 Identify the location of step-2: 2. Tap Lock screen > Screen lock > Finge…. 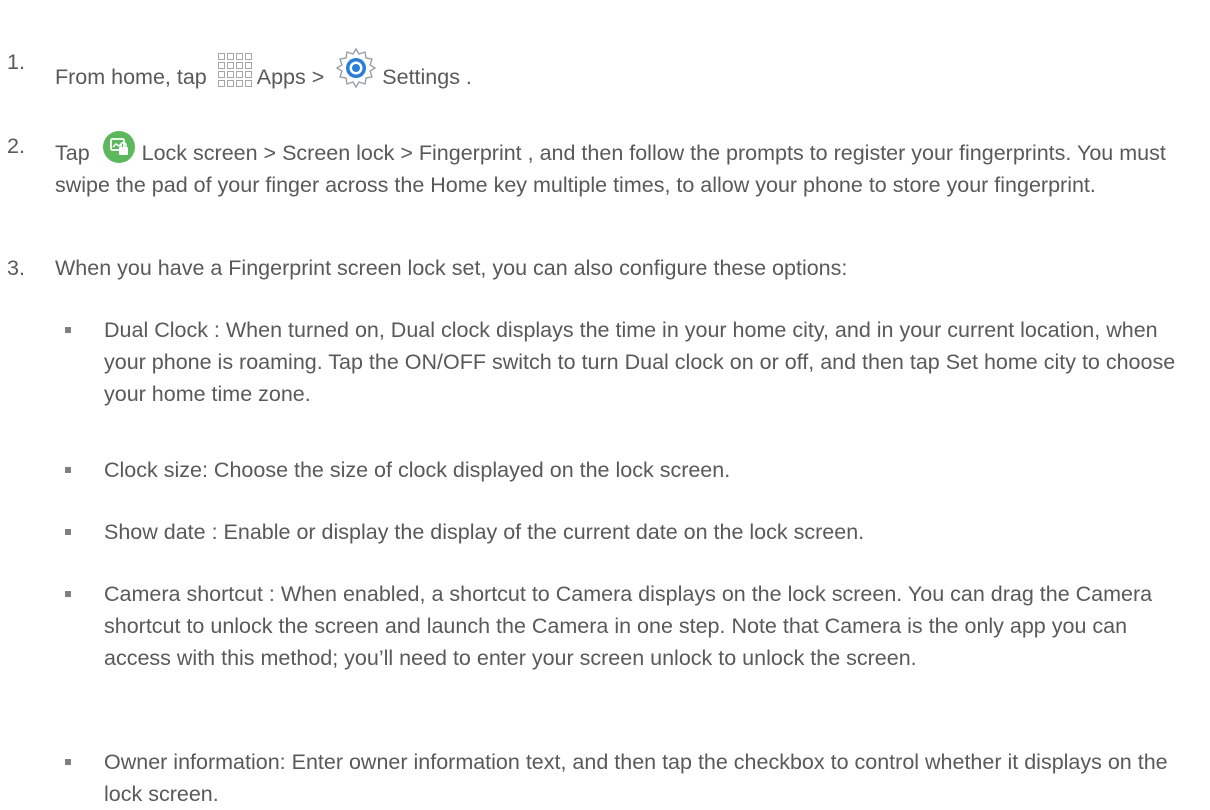
(597, 165).